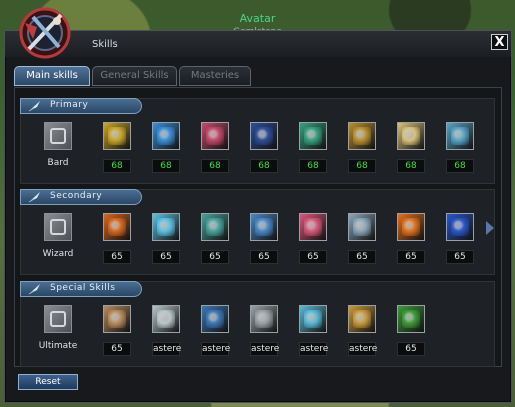 Image resolution: width=515 pixels, height=407 pixels. What do you see at coordinates (58, 254) in the screenshot?
I see `class-label: Wizard` at bounding box center [58, 254].